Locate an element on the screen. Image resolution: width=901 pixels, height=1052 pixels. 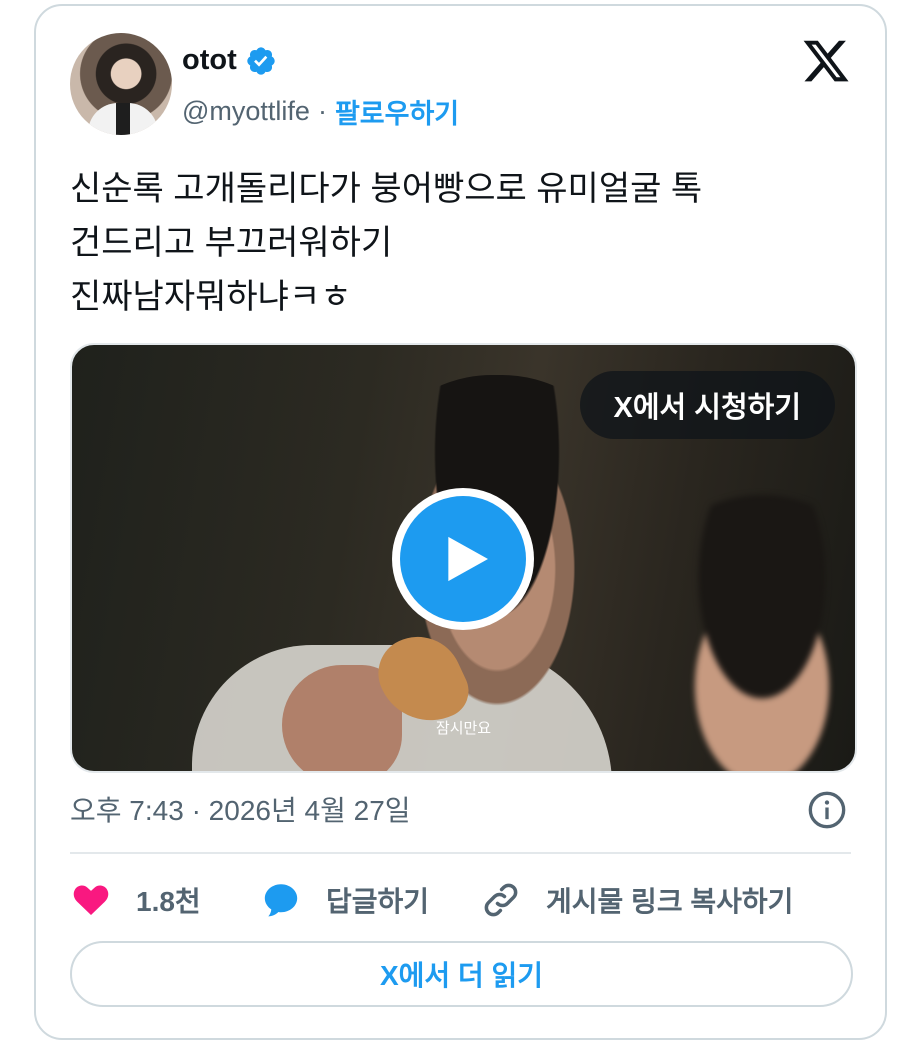
watch-on-x-button: X에서 시청하기 is located at coordinates (707, 405).